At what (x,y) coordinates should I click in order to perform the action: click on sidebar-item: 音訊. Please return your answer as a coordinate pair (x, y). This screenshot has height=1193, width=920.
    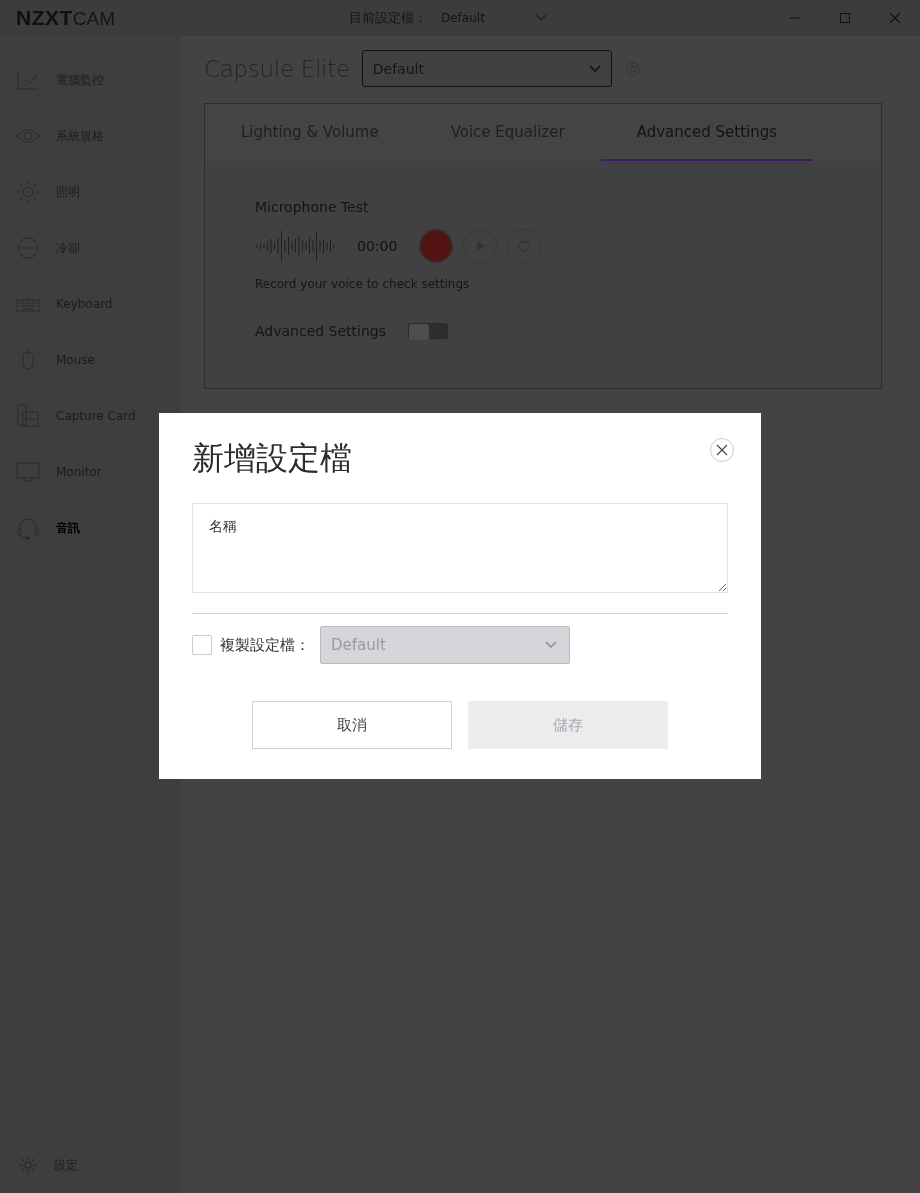
    Looking at the image, I should click on (90, 528).